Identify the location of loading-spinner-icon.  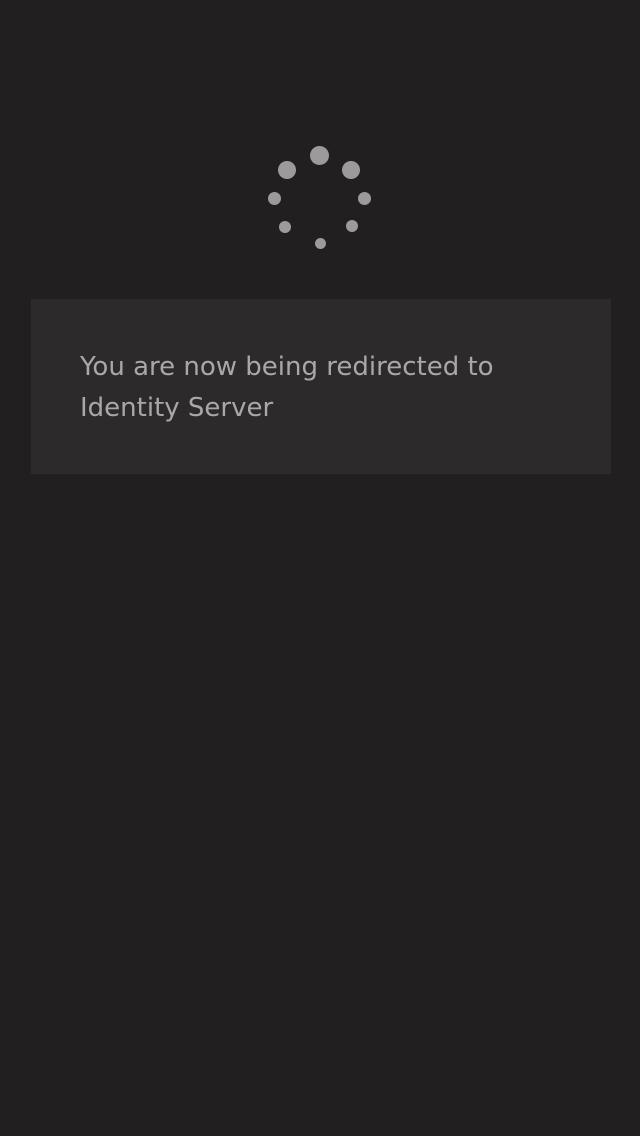
(320, 200).